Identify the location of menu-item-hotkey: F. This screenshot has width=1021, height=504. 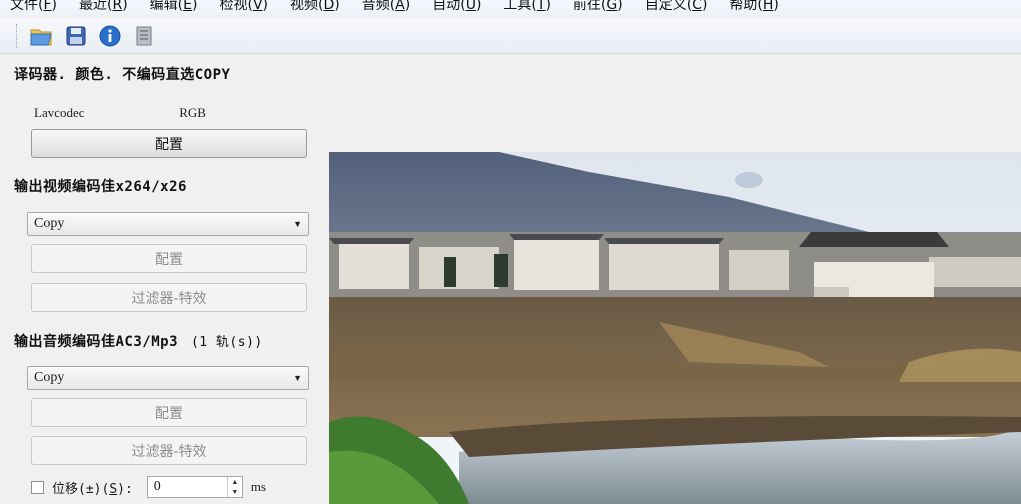
(47, 6).